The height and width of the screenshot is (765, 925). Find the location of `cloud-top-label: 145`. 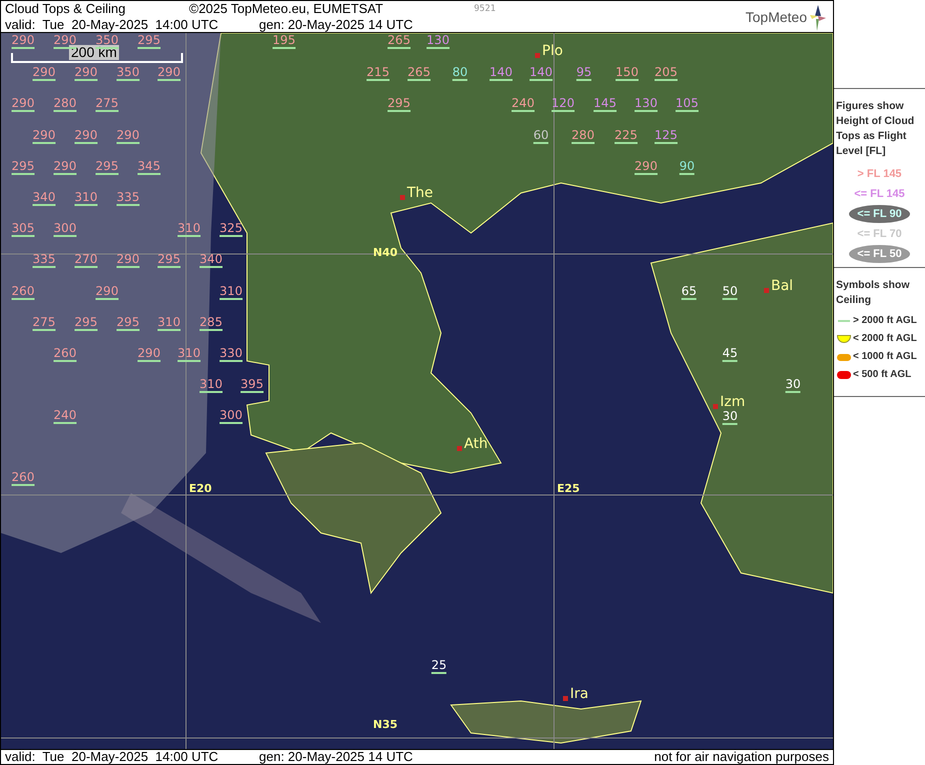

cloud-top-label: 145 is located at coordinates (605, 104).